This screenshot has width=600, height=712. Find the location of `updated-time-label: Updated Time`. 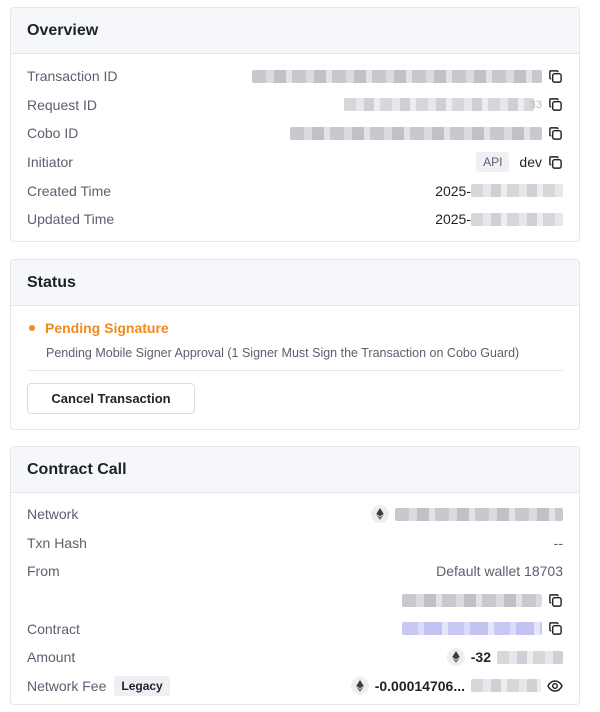

updated-time-label: Updated Time is located at coordinates (71, 219).